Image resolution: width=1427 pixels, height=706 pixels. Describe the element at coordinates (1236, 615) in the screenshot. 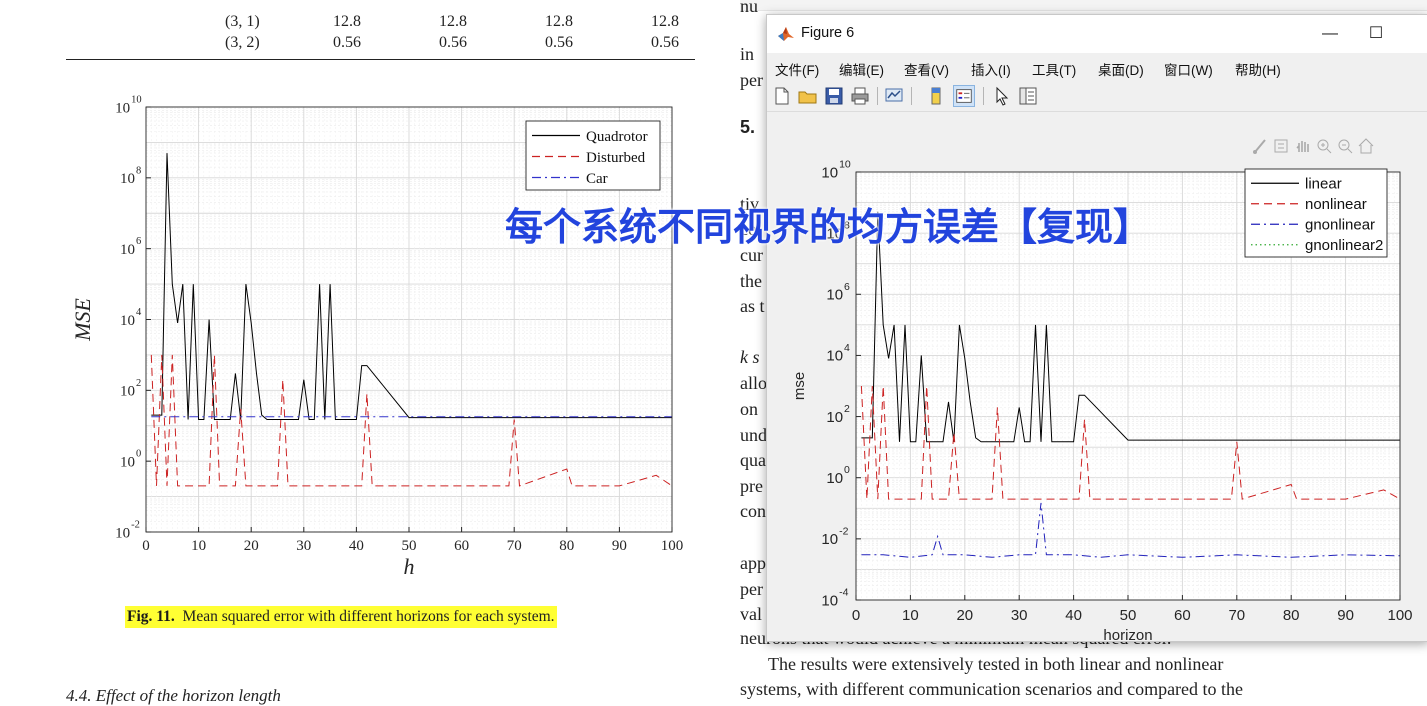

I see `x-tick-label: 70` at that location.